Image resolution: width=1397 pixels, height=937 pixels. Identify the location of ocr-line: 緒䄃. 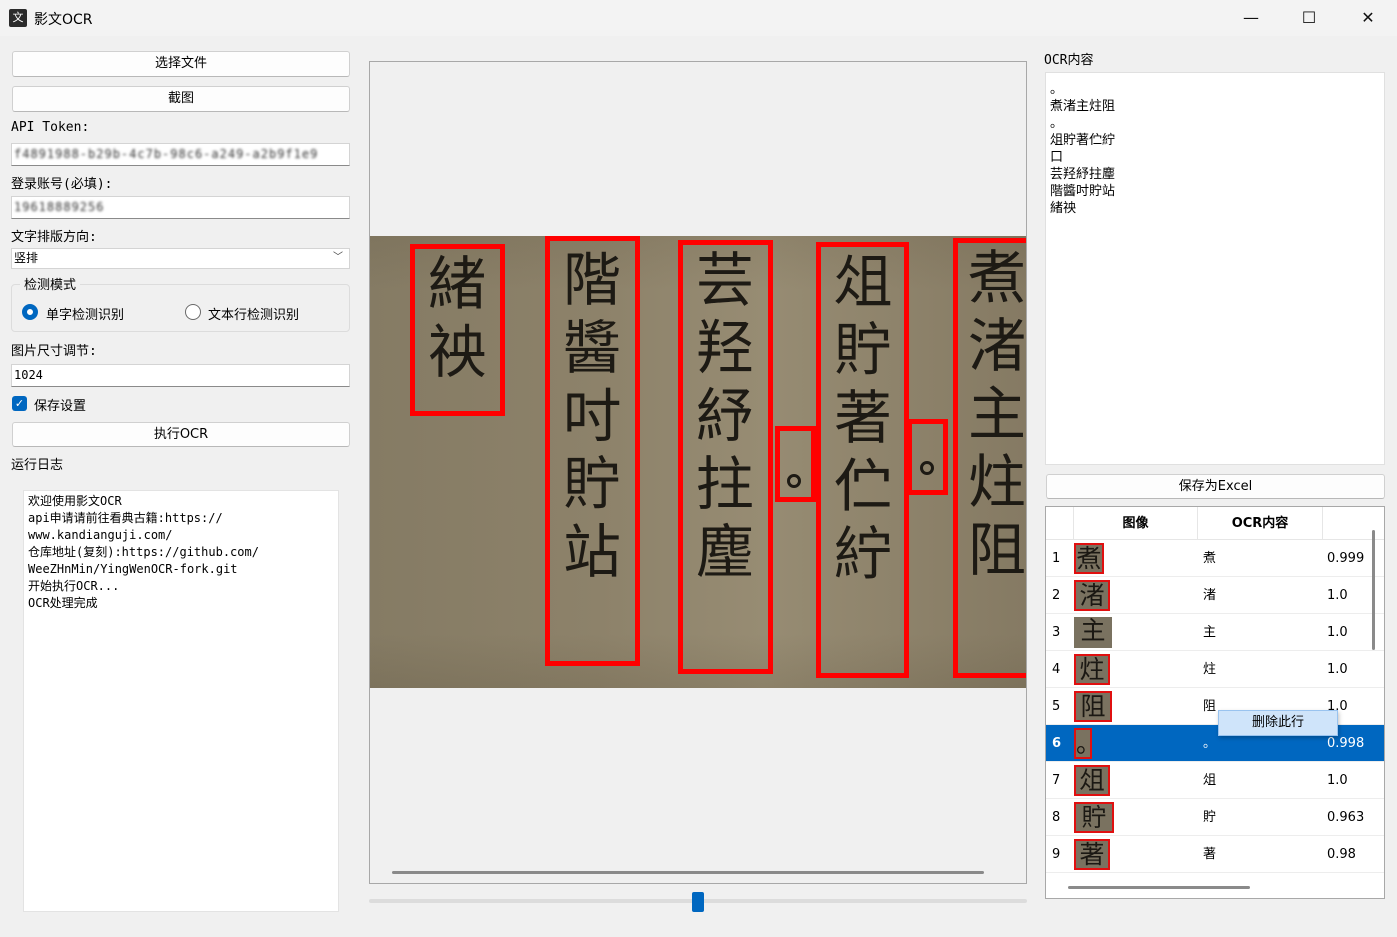
(1063, 208).